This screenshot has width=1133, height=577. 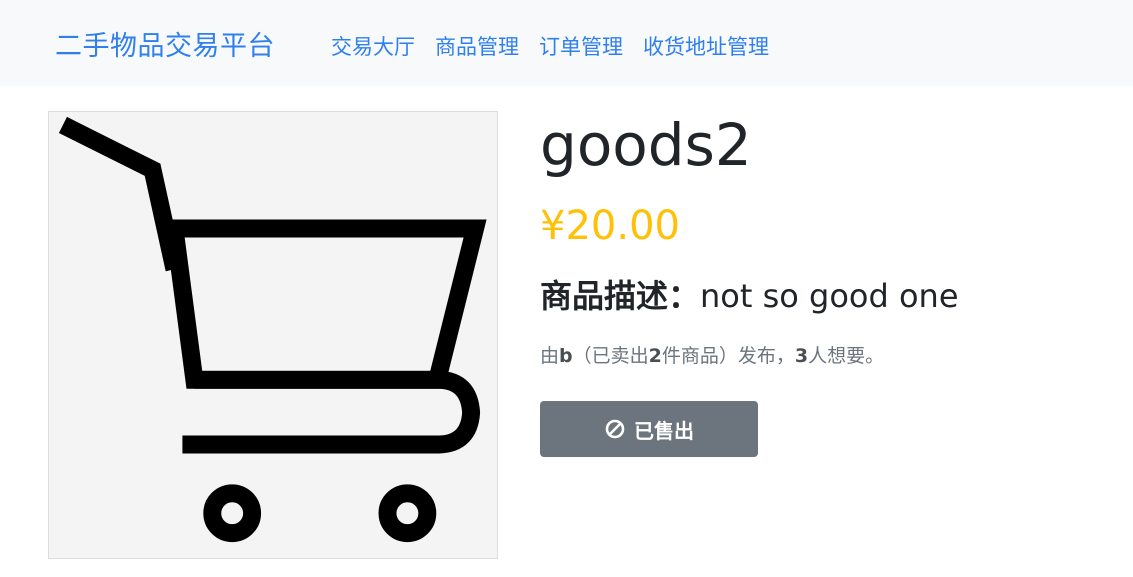 What do you see at coordinates (610, 226) in the screenshot?
I see `product-price: ¥20.00` at bounding box center [610, 226].